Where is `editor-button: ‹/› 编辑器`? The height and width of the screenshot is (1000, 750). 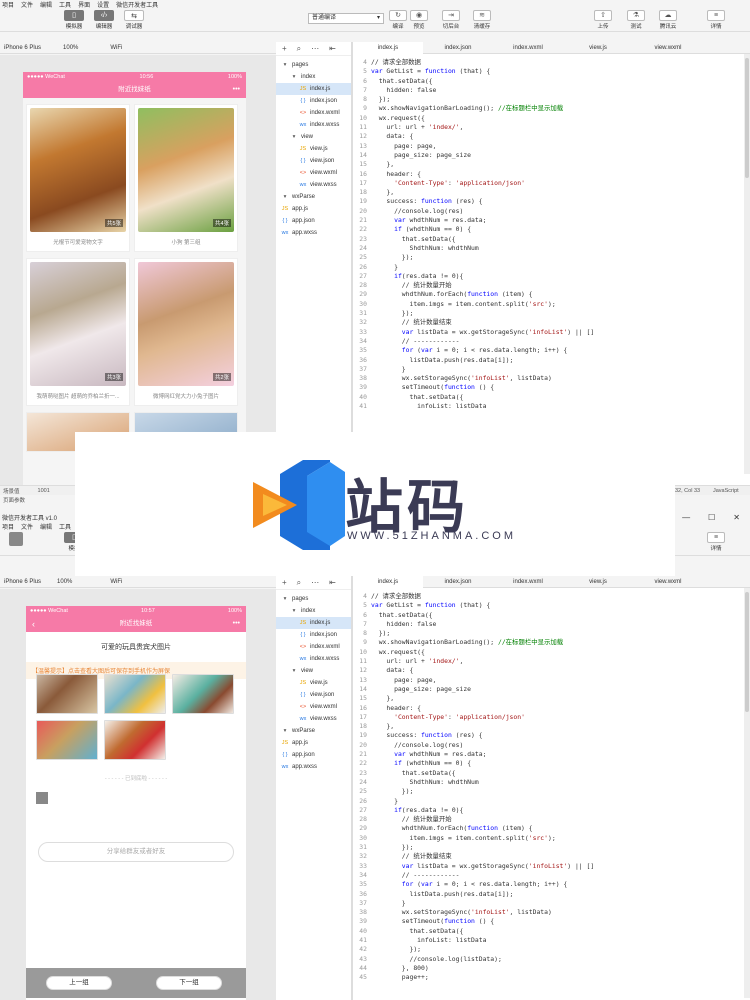
editor-button: ‹/› 编辑器 is located at coordinates (104, 20).